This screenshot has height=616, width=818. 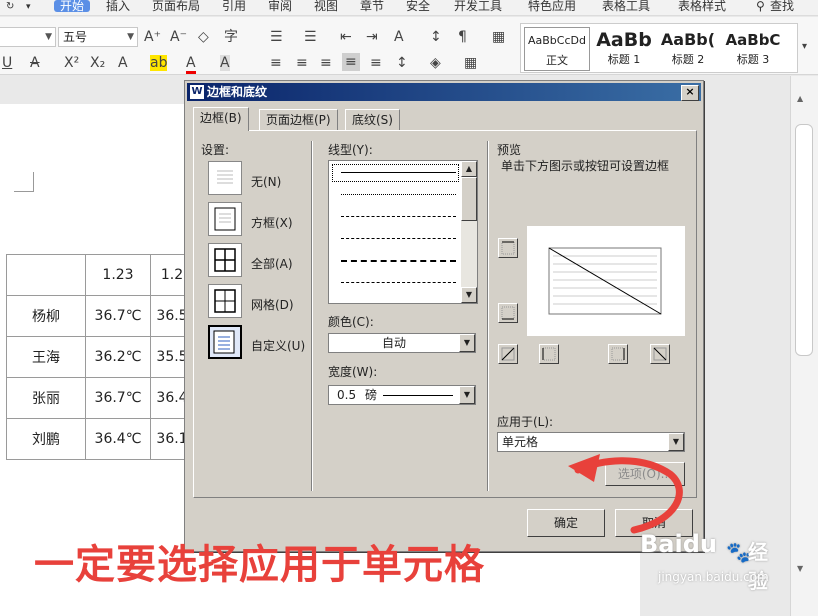 I want to click on linestyle-long-dash, so click(x=398, y=261).